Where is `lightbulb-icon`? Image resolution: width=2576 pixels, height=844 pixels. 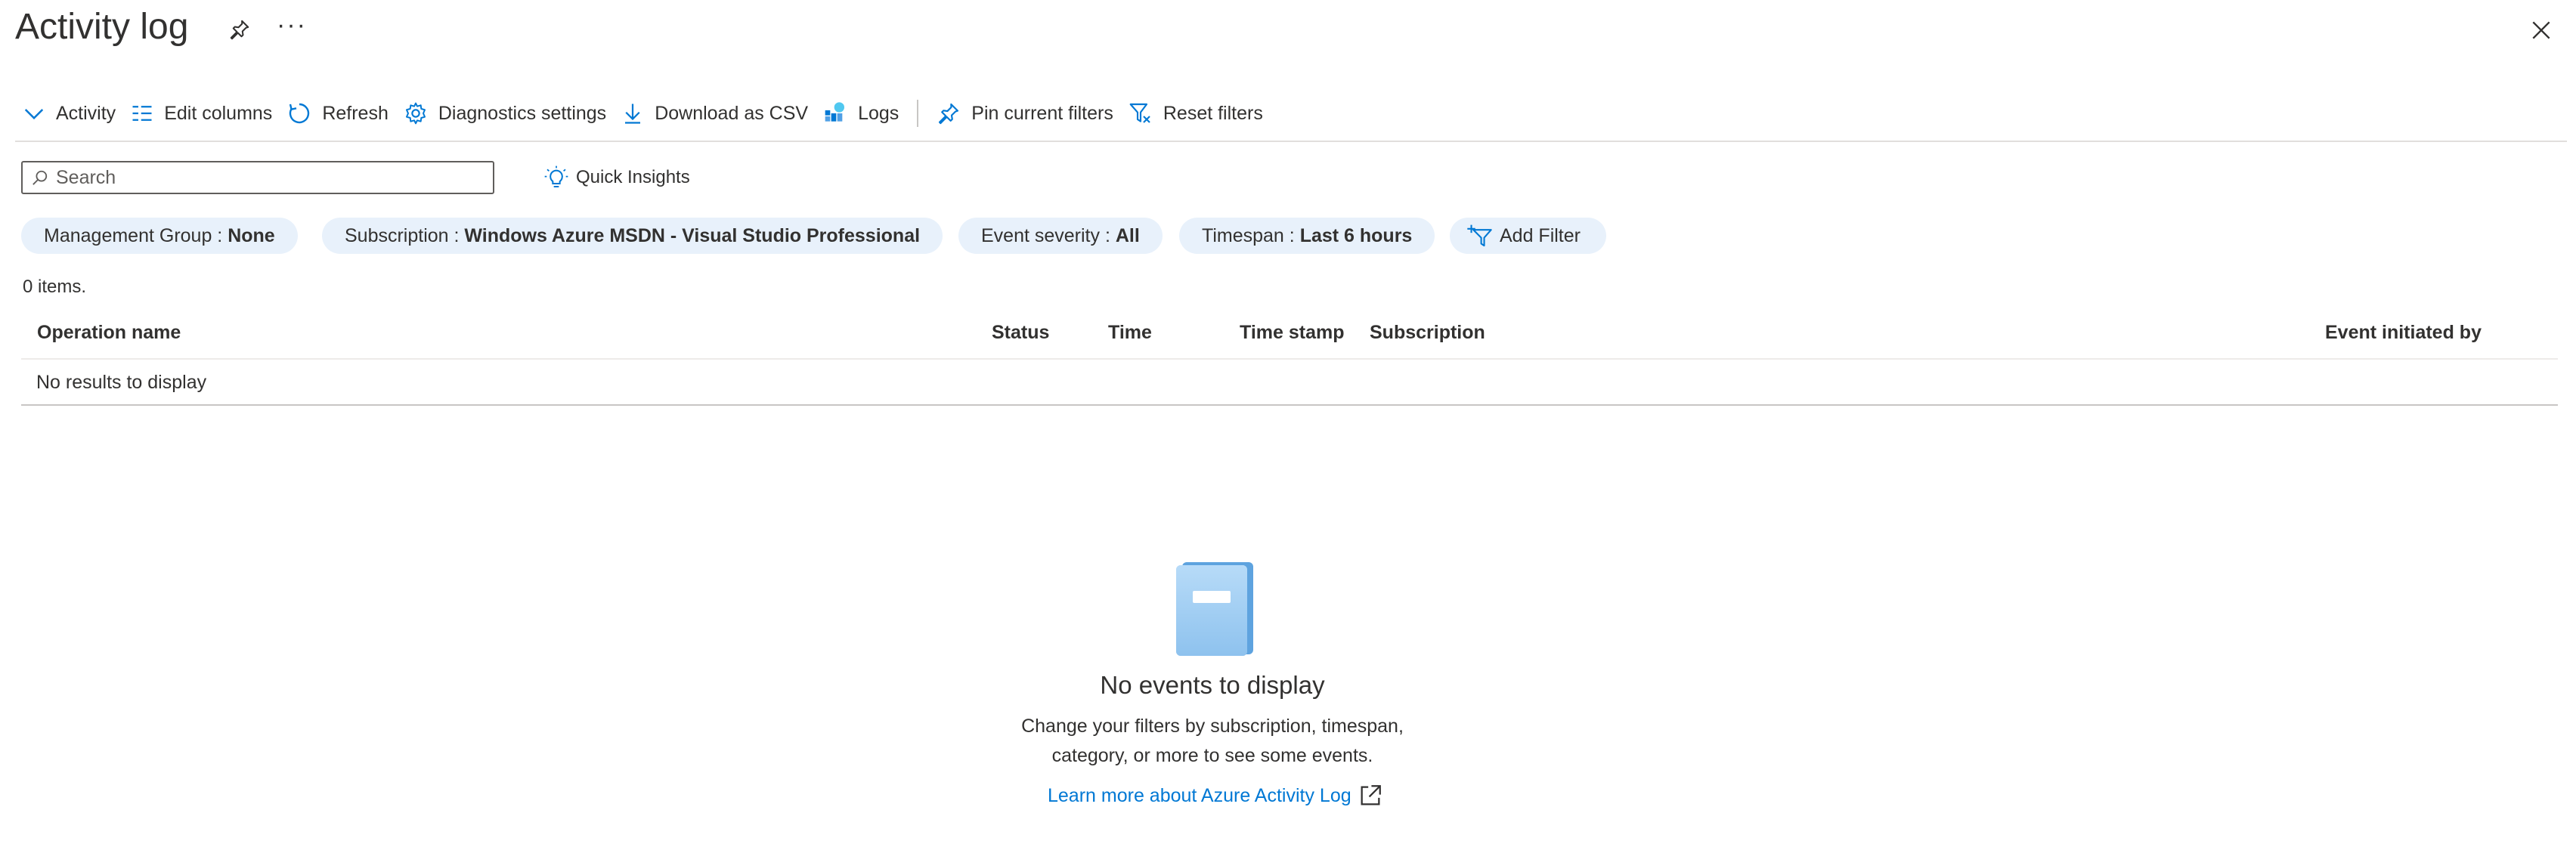
lightbulb-icon is located at coordinates (556, 176).